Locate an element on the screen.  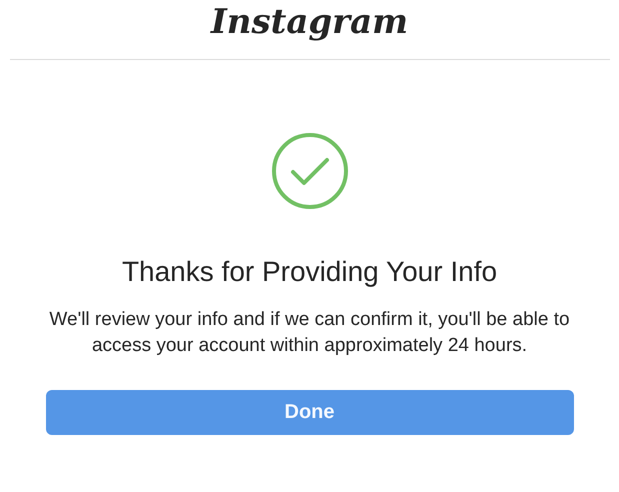
logo: Instagram is located at coordinates (309, 22).